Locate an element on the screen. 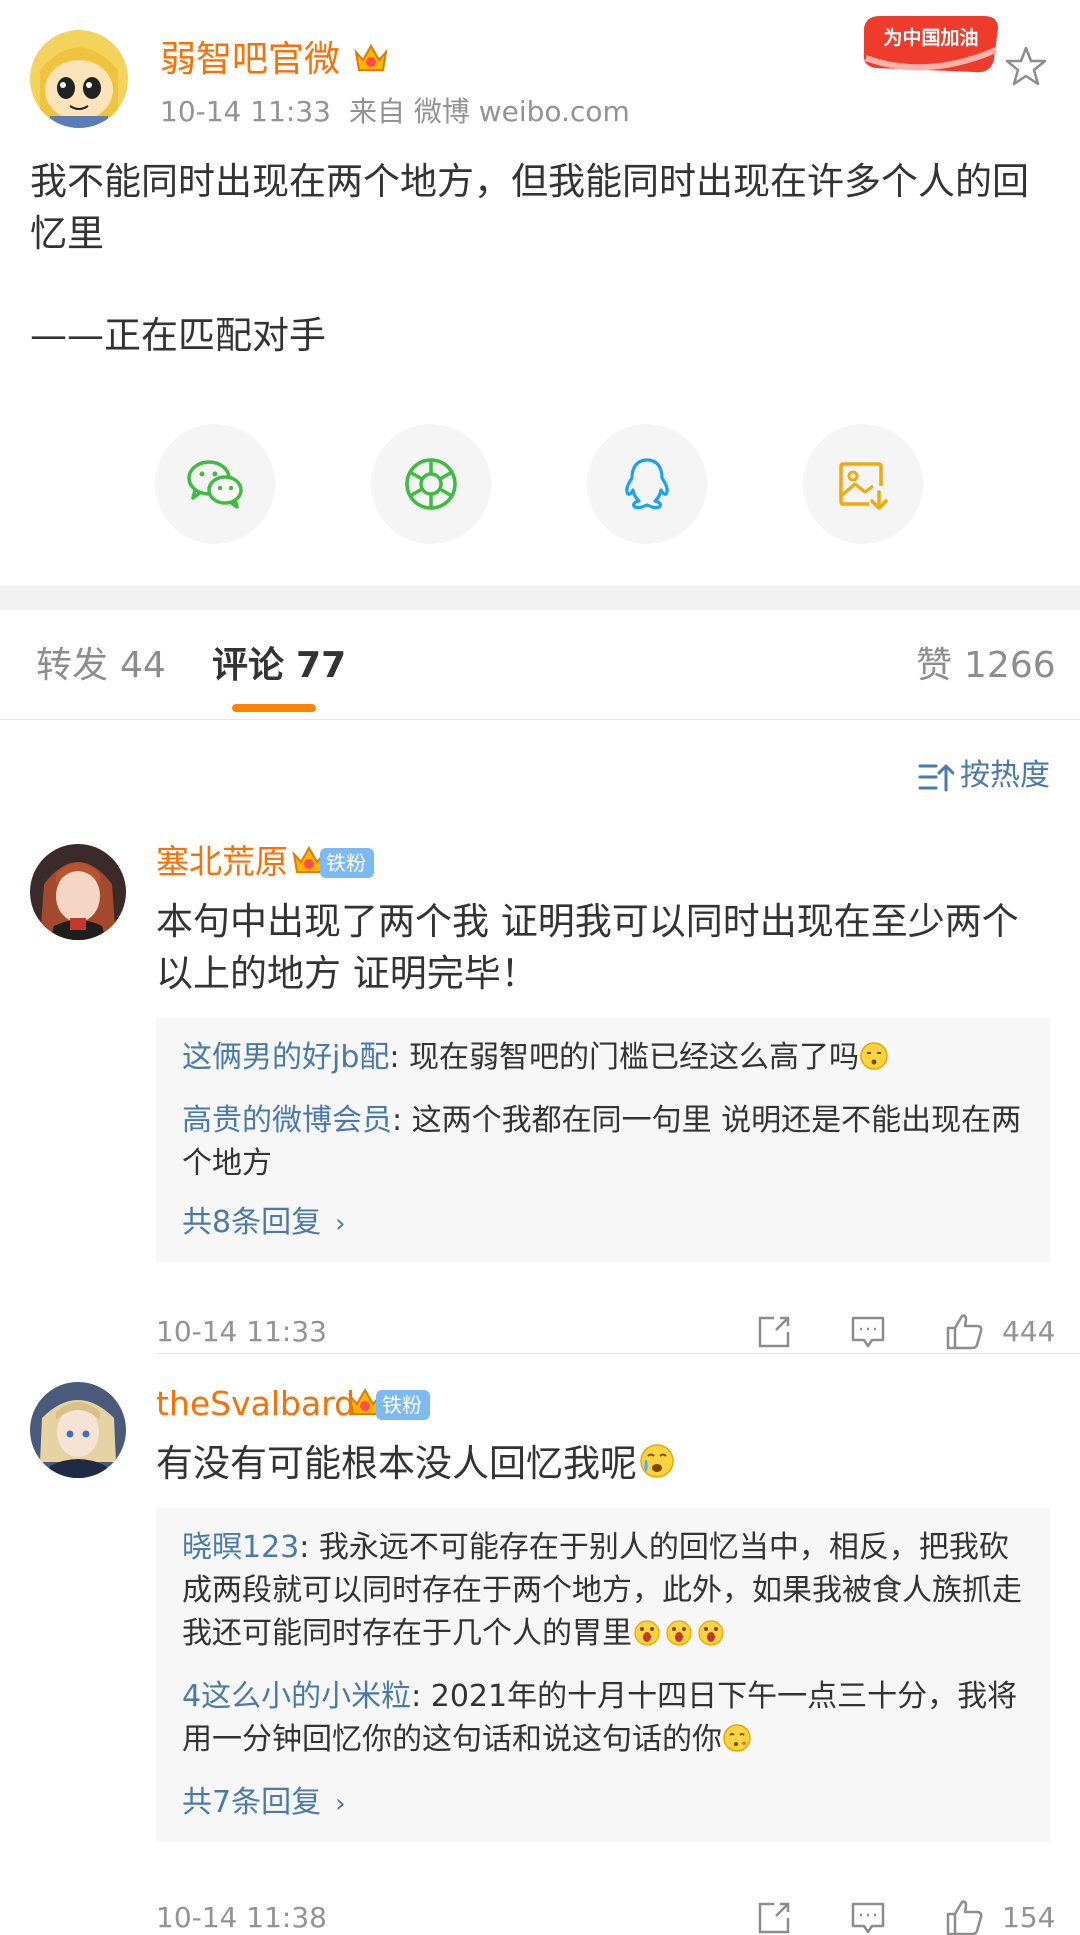 The image size is (1080, 1935). kiss-emoji-icon is located at coordinates (737, 1743).